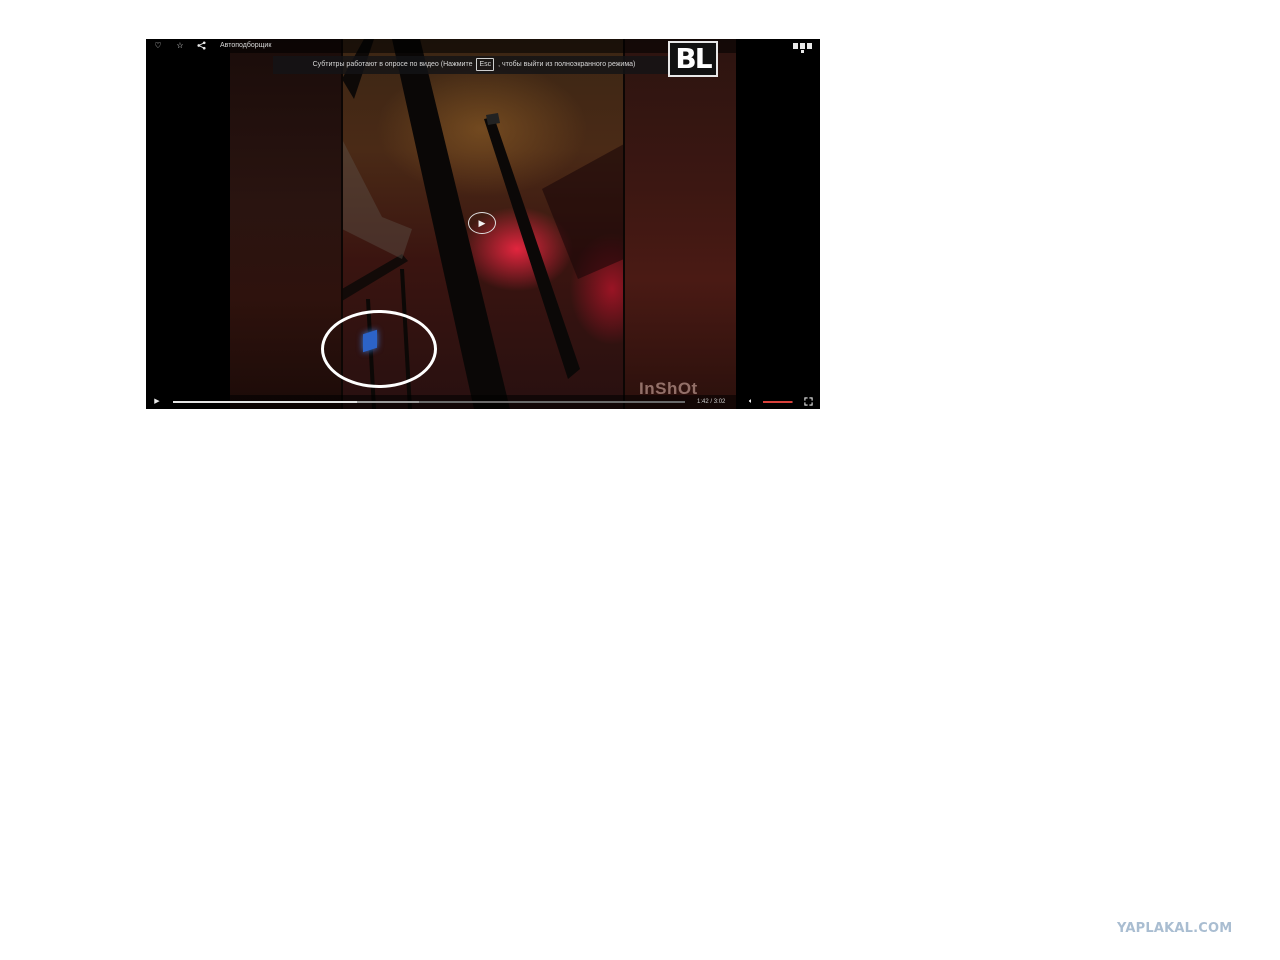 Image resolution: width=1280 pixels, height=960 pixels. Describe the element at coordinates (567, 64) in the screenshot. I see `notice-text-after: , чтобы выйти из полноэкранного режима)` at that location.